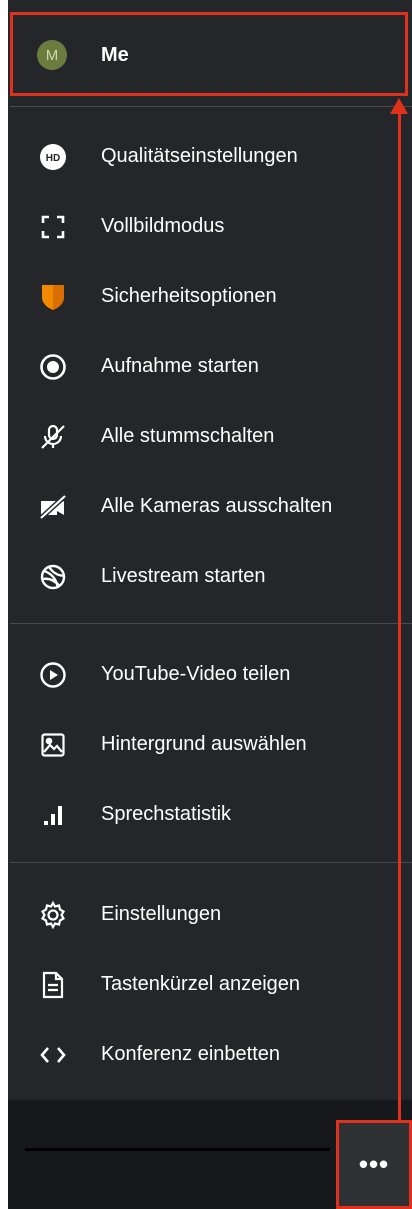  I want to click on toolbar-divider, so click(177, 1149).